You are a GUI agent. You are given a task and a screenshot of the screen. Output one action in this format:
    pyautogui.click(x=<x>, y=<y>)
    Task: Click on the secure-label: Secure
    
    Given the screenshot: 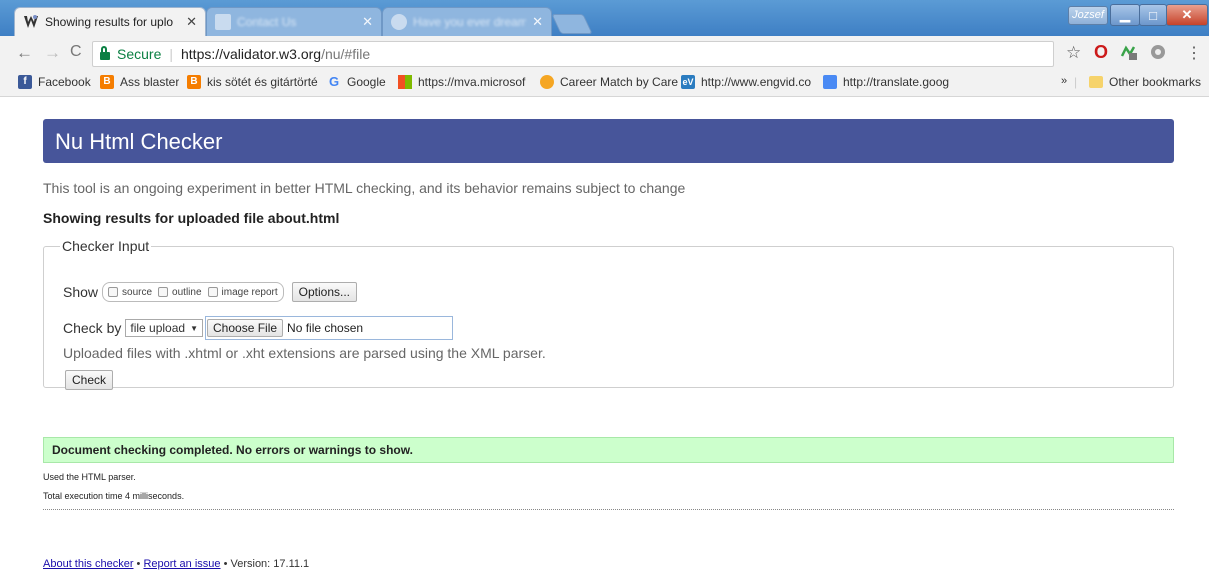 What is the action you would take?
    pyautogui.click(x=139, y=54)
    